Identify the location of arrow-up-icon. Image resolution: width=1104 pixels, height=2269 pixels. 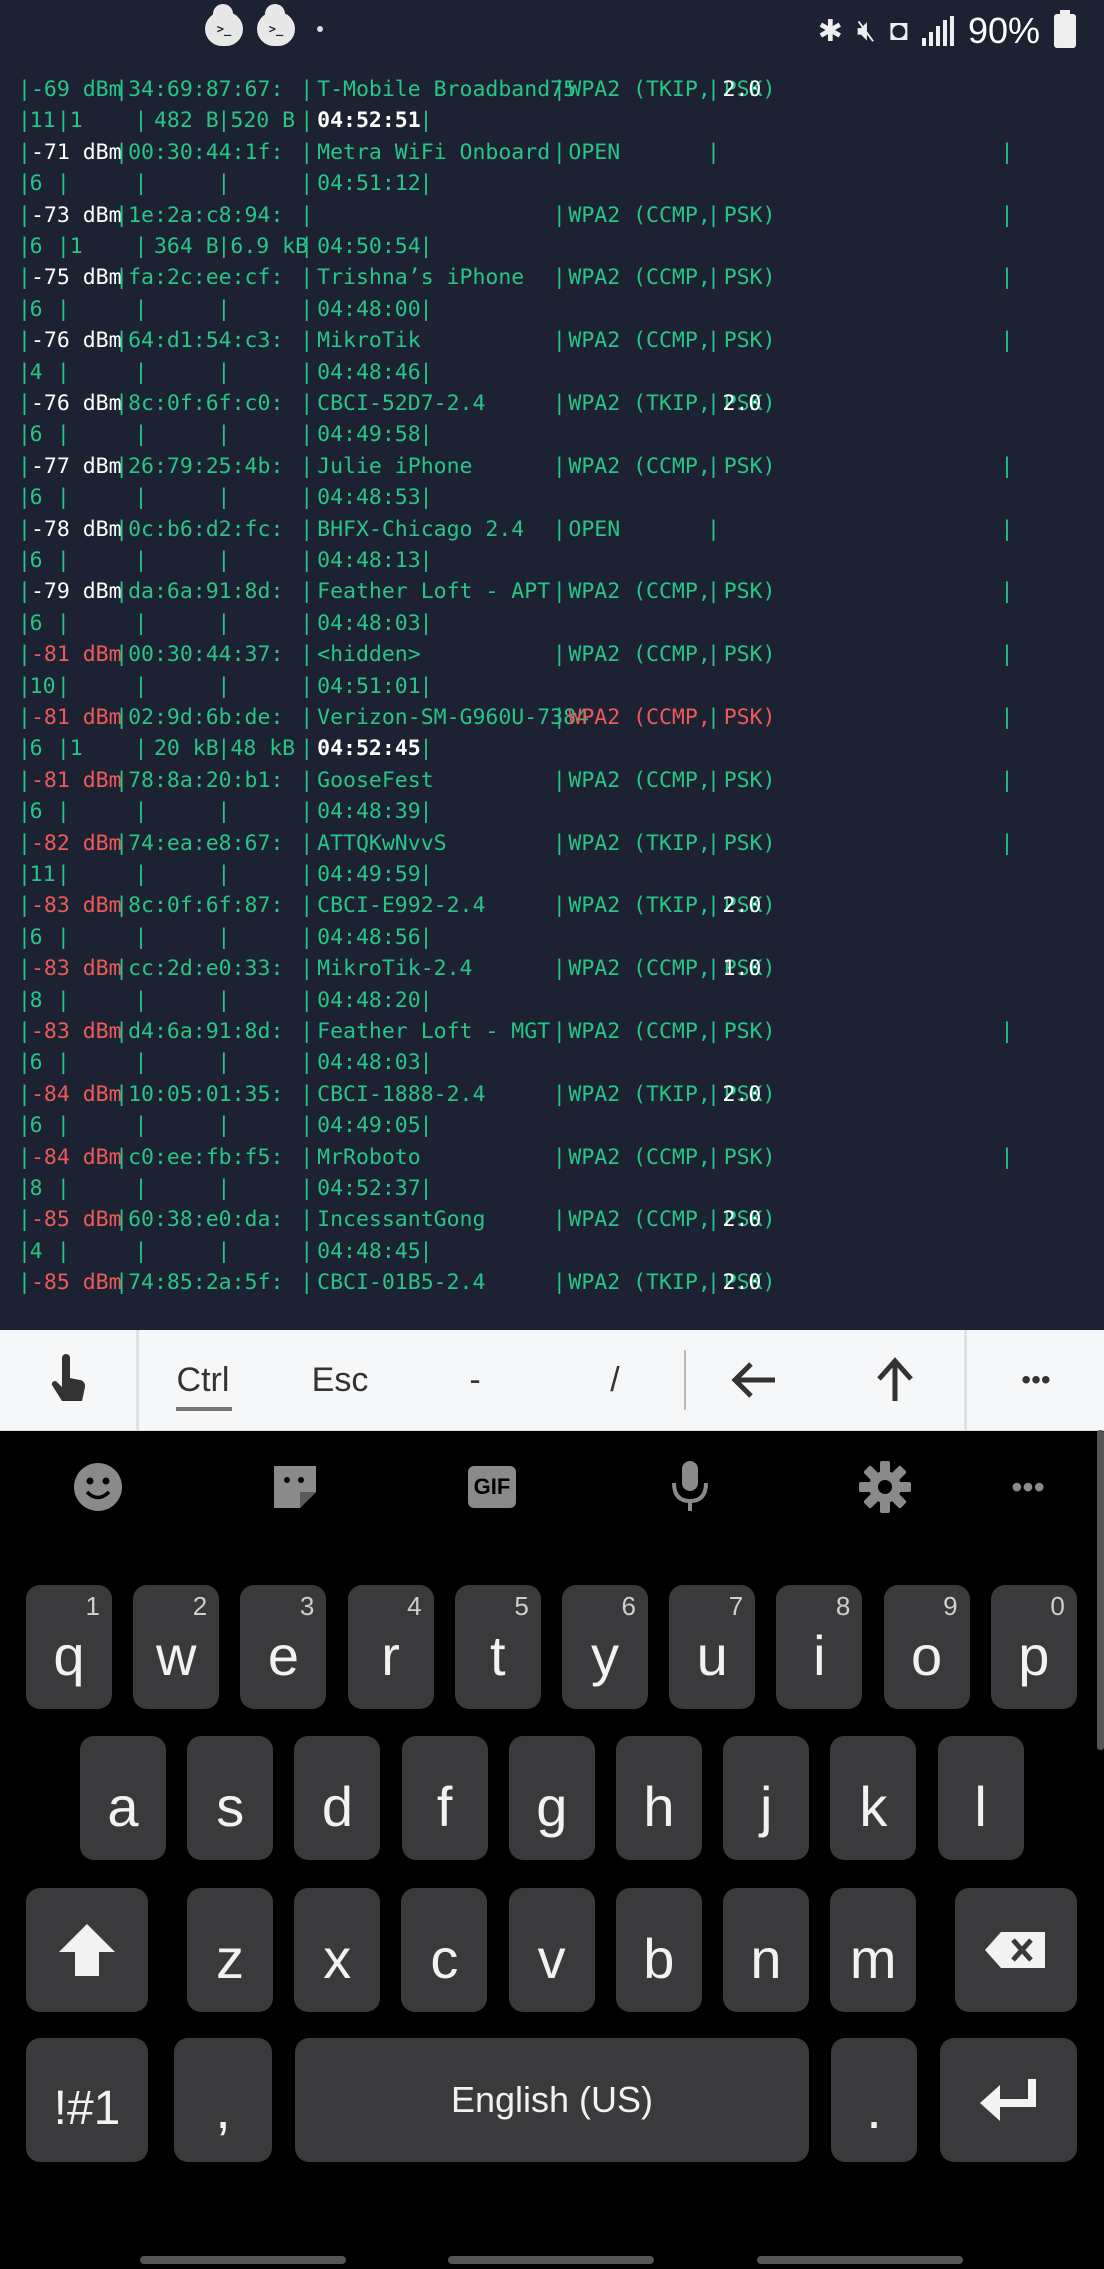
(895, 1380).